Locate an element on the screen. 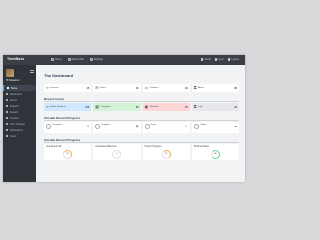  sidebar-item-label: Home is located at coordinates (14, 88).